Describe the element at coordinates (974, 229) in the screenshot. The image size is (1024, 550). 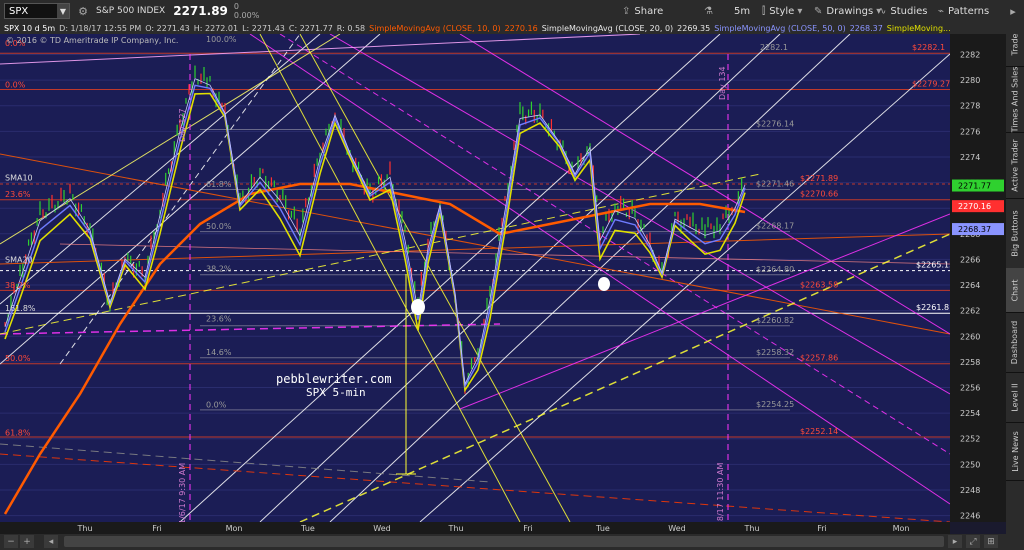
I see `price-tag-label: 2268.37` at that location.